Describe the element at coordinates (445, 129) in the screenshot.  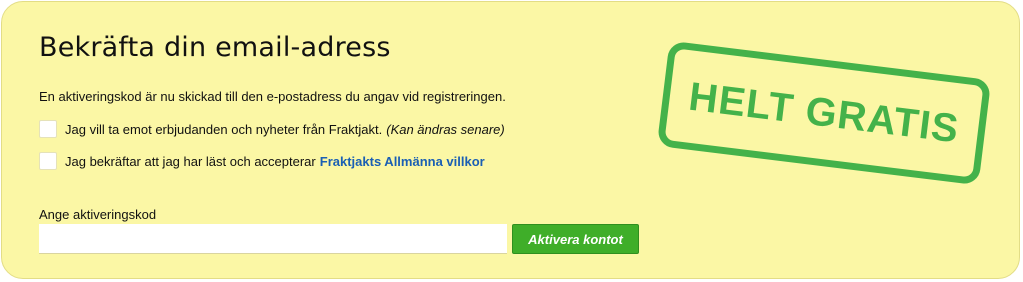
I see `offers-note: (Kan ändras senare)` at that location.